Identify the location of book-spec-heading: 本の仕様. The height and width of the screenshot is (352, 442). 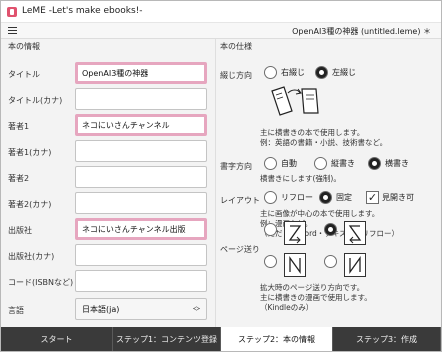
(236, 46).